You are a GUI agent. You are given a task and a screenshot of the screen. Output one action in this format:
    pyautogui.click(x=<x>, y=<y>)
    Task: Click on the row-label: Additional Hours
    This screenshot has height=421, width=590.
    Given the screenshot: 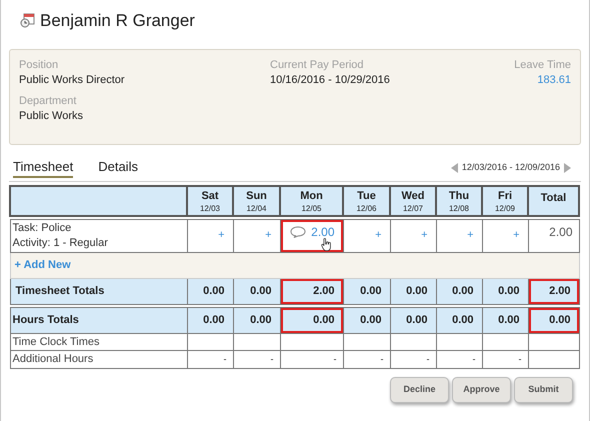 What is the action you would take?
    pyautogui.click(x=98, y=359)
    